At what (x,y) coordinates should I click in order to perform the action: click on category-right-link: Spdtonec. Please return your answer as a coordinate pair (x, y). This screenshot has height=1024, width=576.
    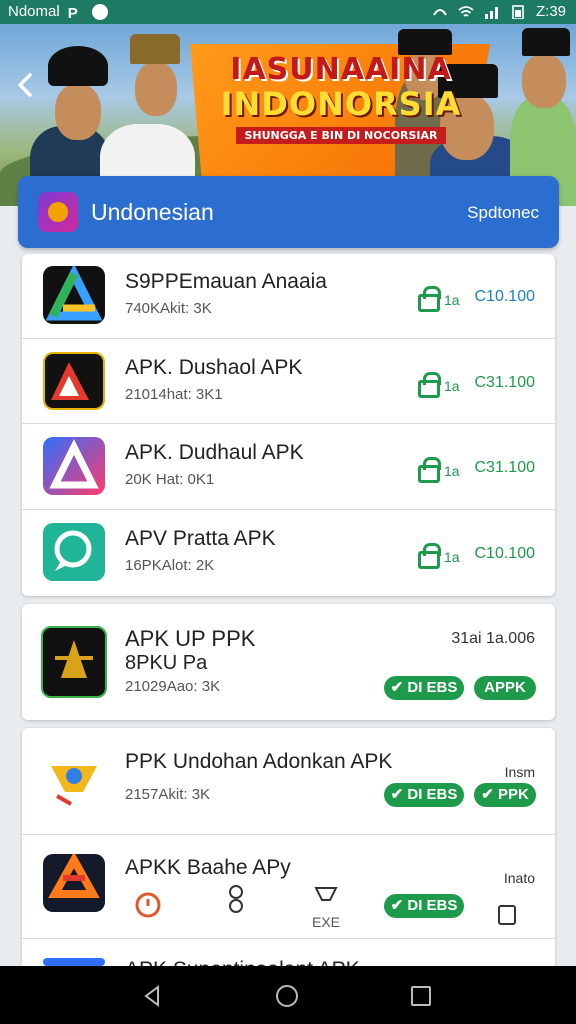
    Looking at the image, I should click on (503, 213).